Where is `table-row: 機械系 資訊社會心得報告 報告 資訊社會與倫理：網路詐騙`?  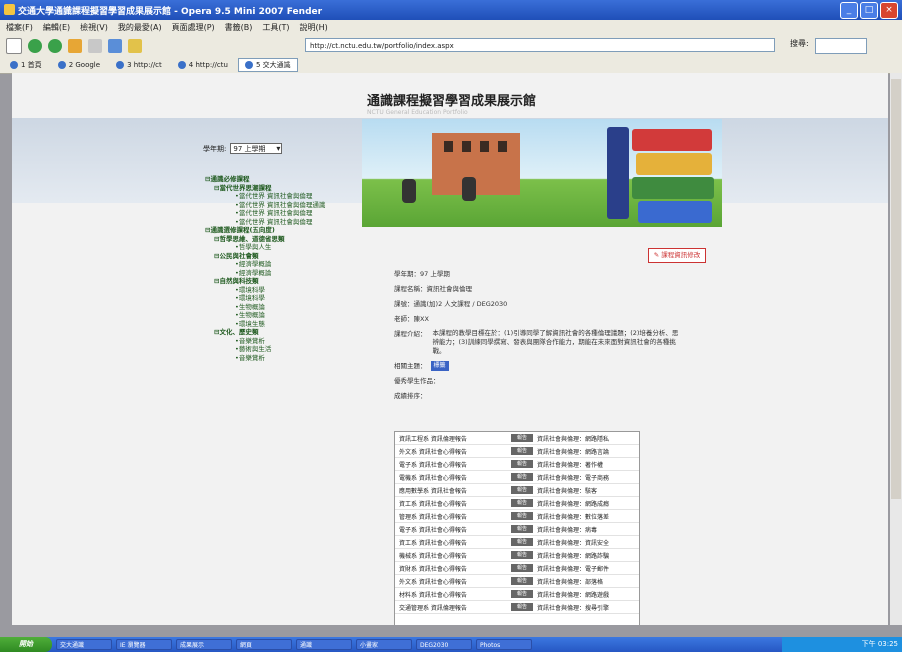 table-row: 機械系 資訊社會心得報告 報告 資訊社會與倫理：網路詐騙 is located at coordinates (517, 555).